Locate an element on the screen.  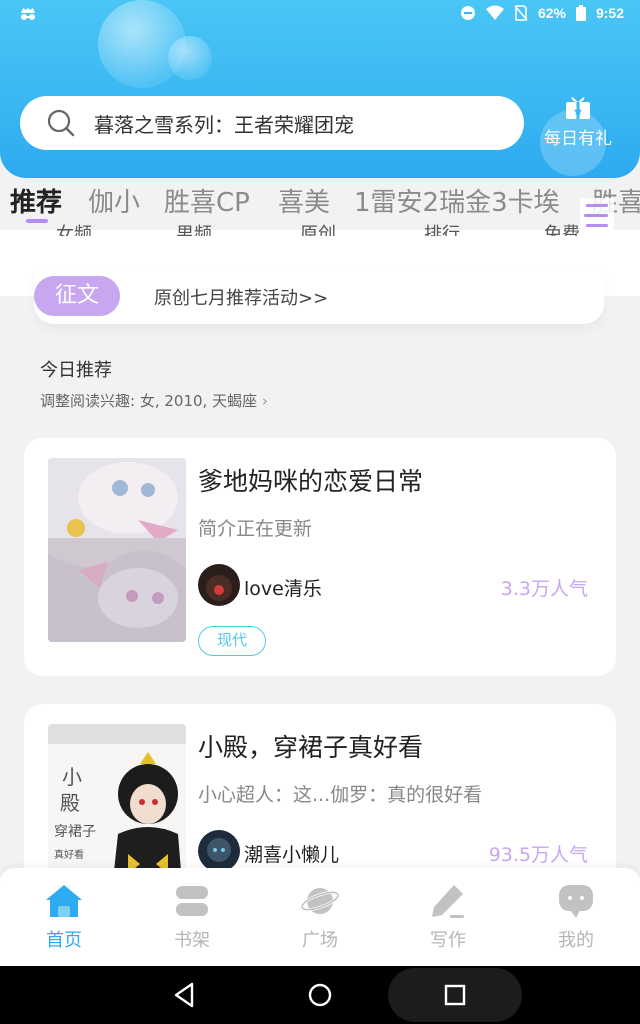
search-icon is located at coordinates (61, 123).